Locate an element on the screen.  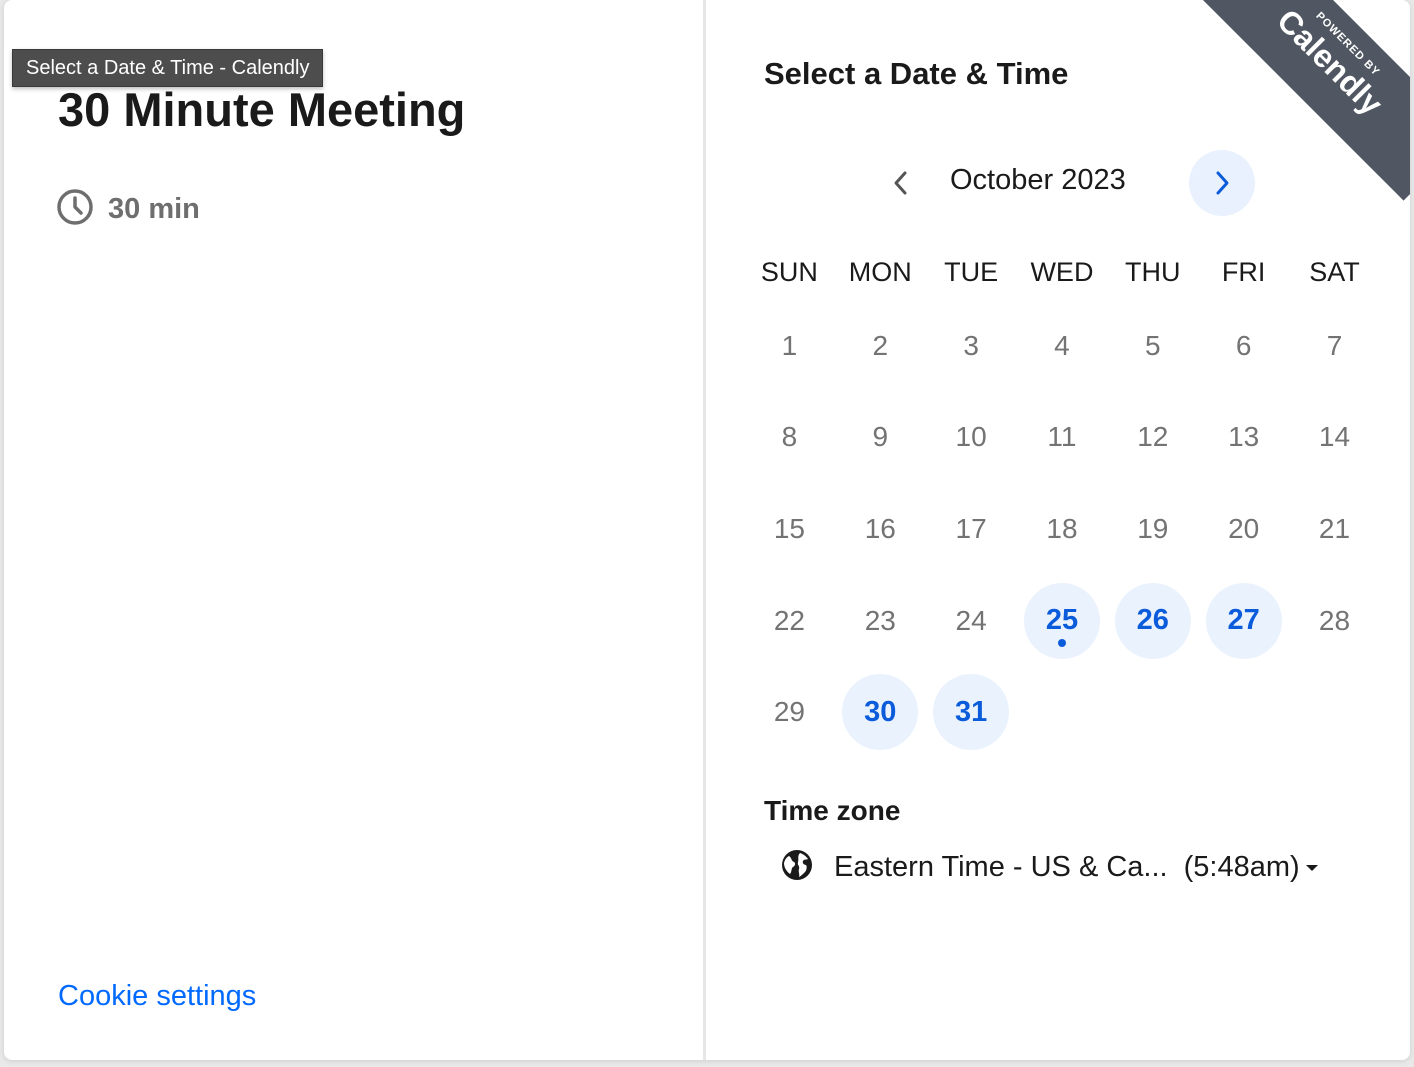
timezone-title: Time zone is located at coordinates (832, 810).